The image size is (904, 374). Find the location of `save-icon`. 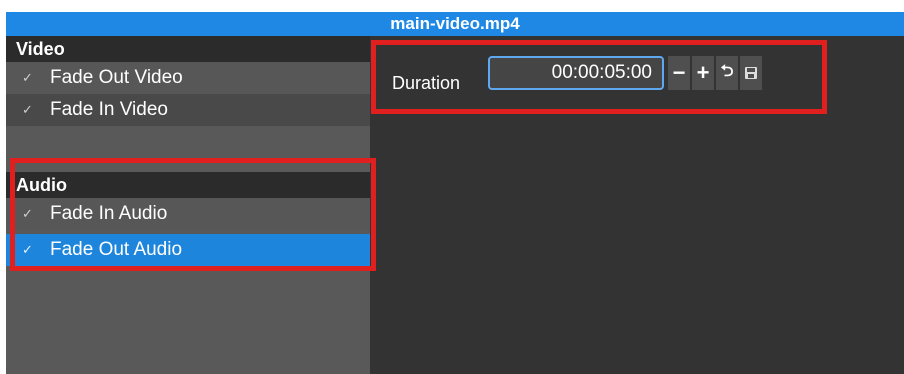

save-icon is located at coordinates (751, 73).